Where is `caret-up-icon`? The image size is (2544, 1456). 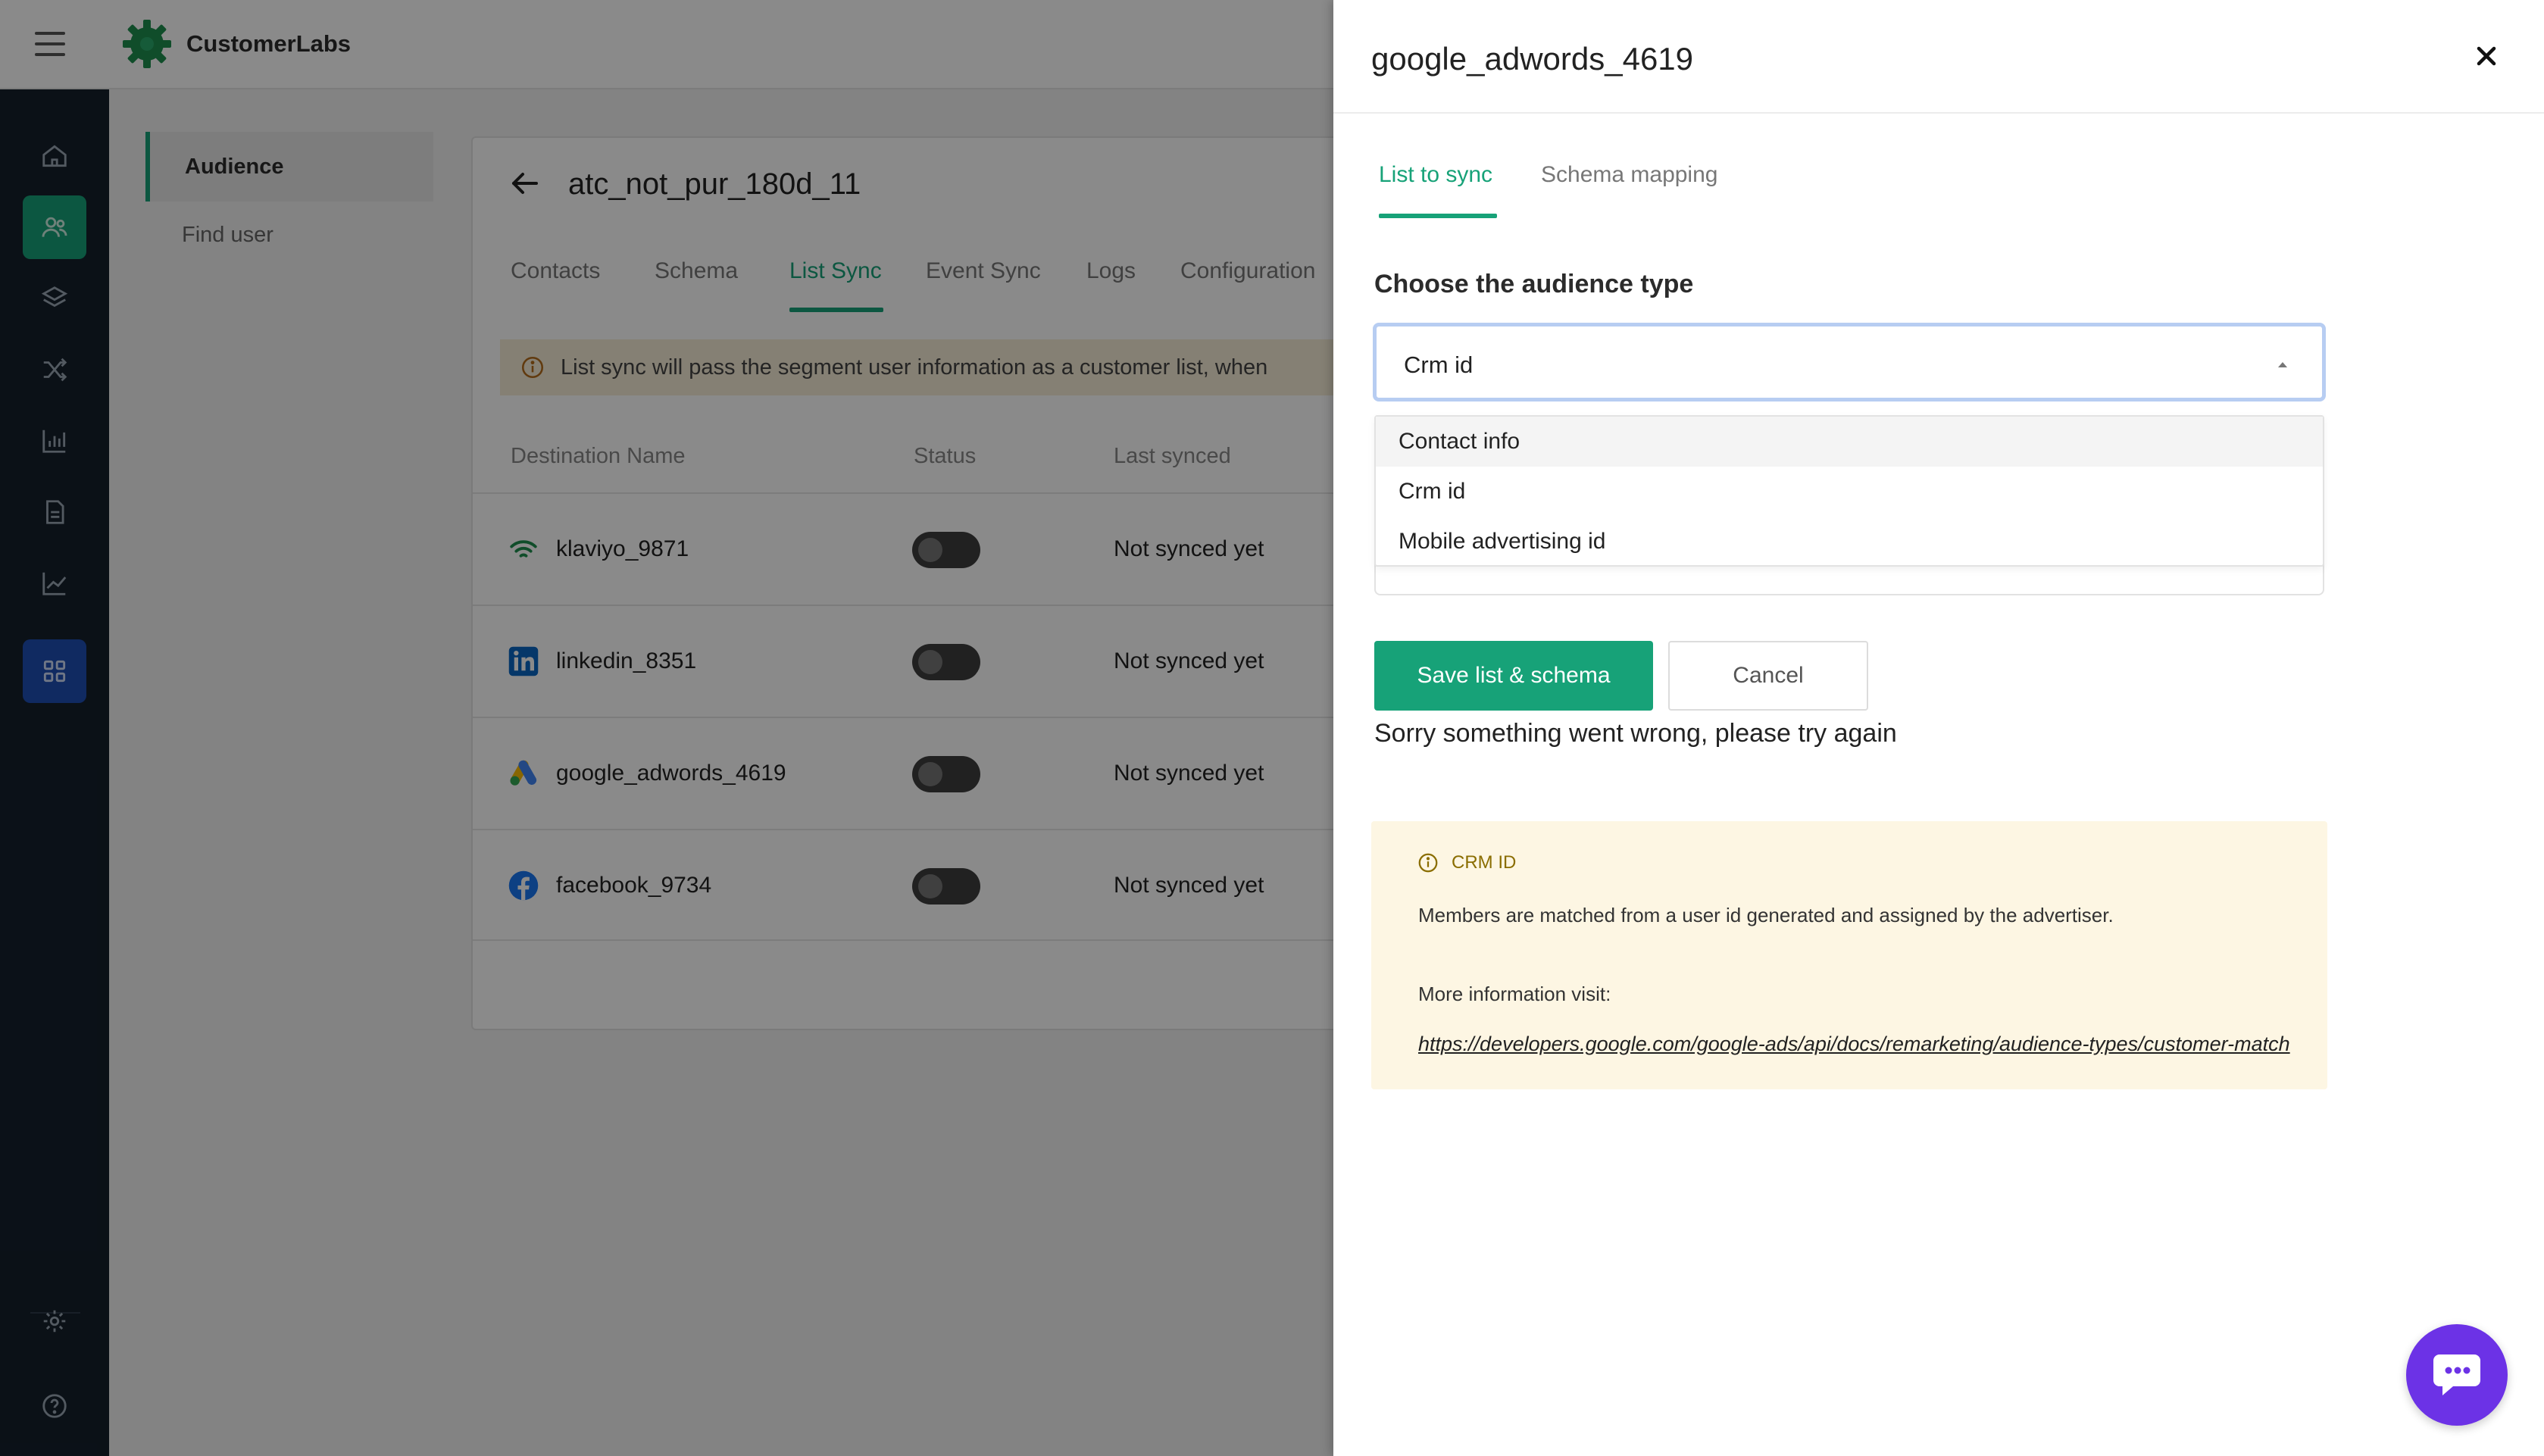 caret-up-icon is located at coordinates (2282, 364).